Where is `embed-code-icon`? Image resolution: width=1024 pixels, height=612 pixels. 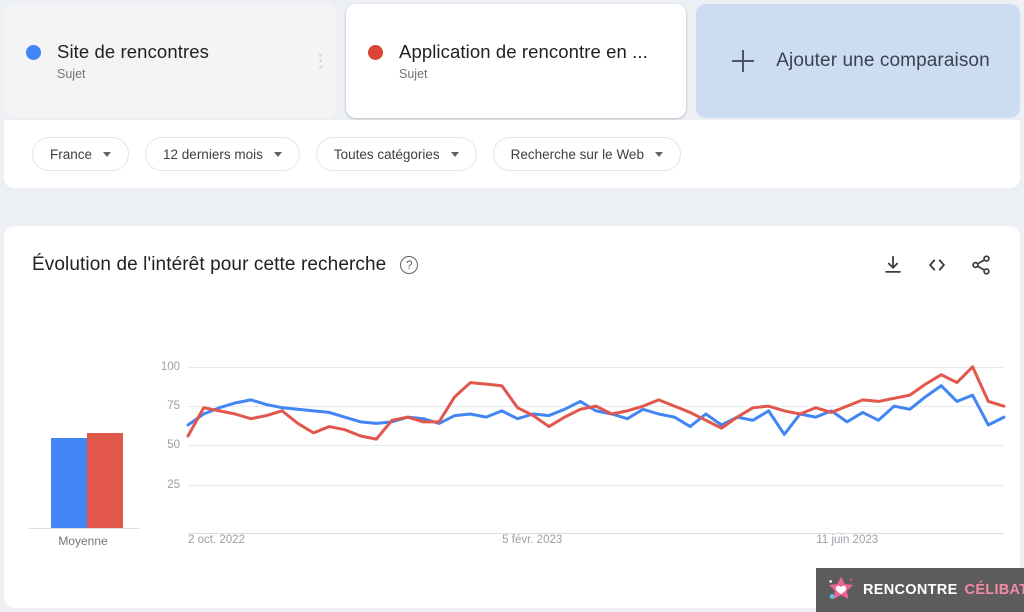
embed-code-icon is located at coordinates (937, 265).